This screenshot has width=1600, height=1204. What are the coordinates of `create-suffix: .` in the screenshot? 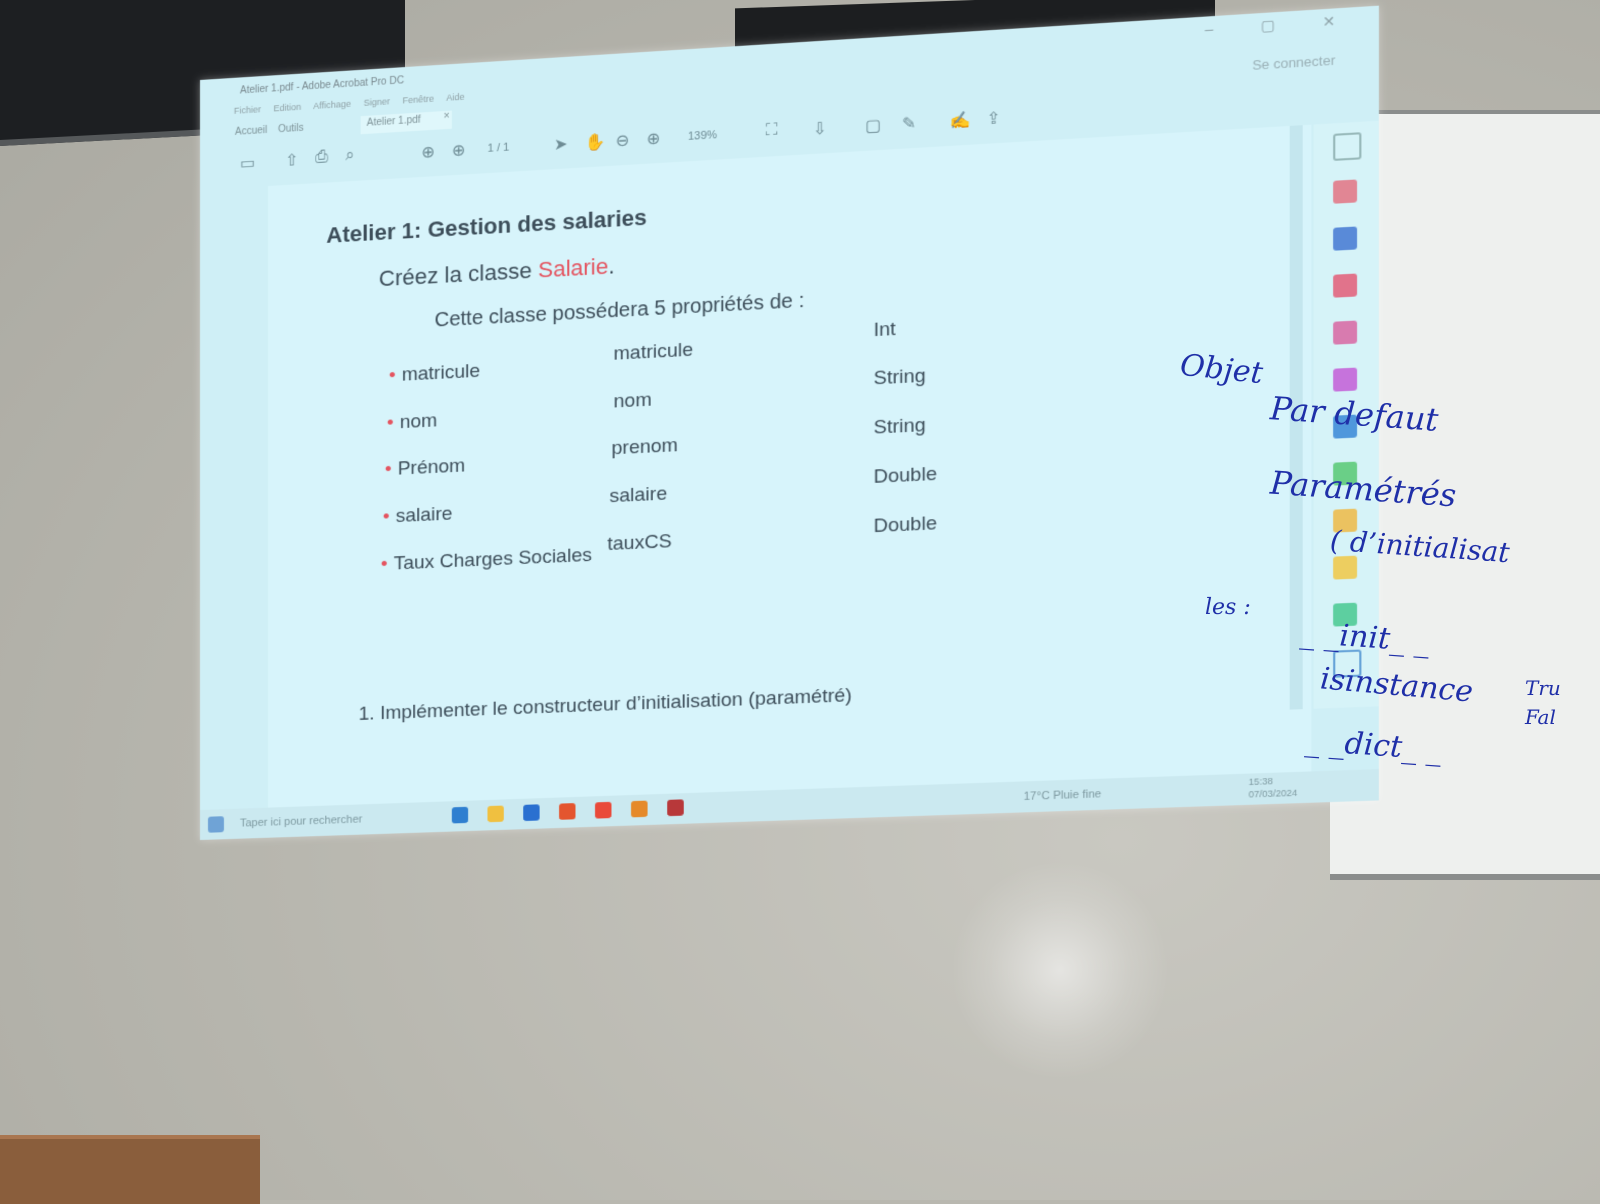 It's located at (611, 266).